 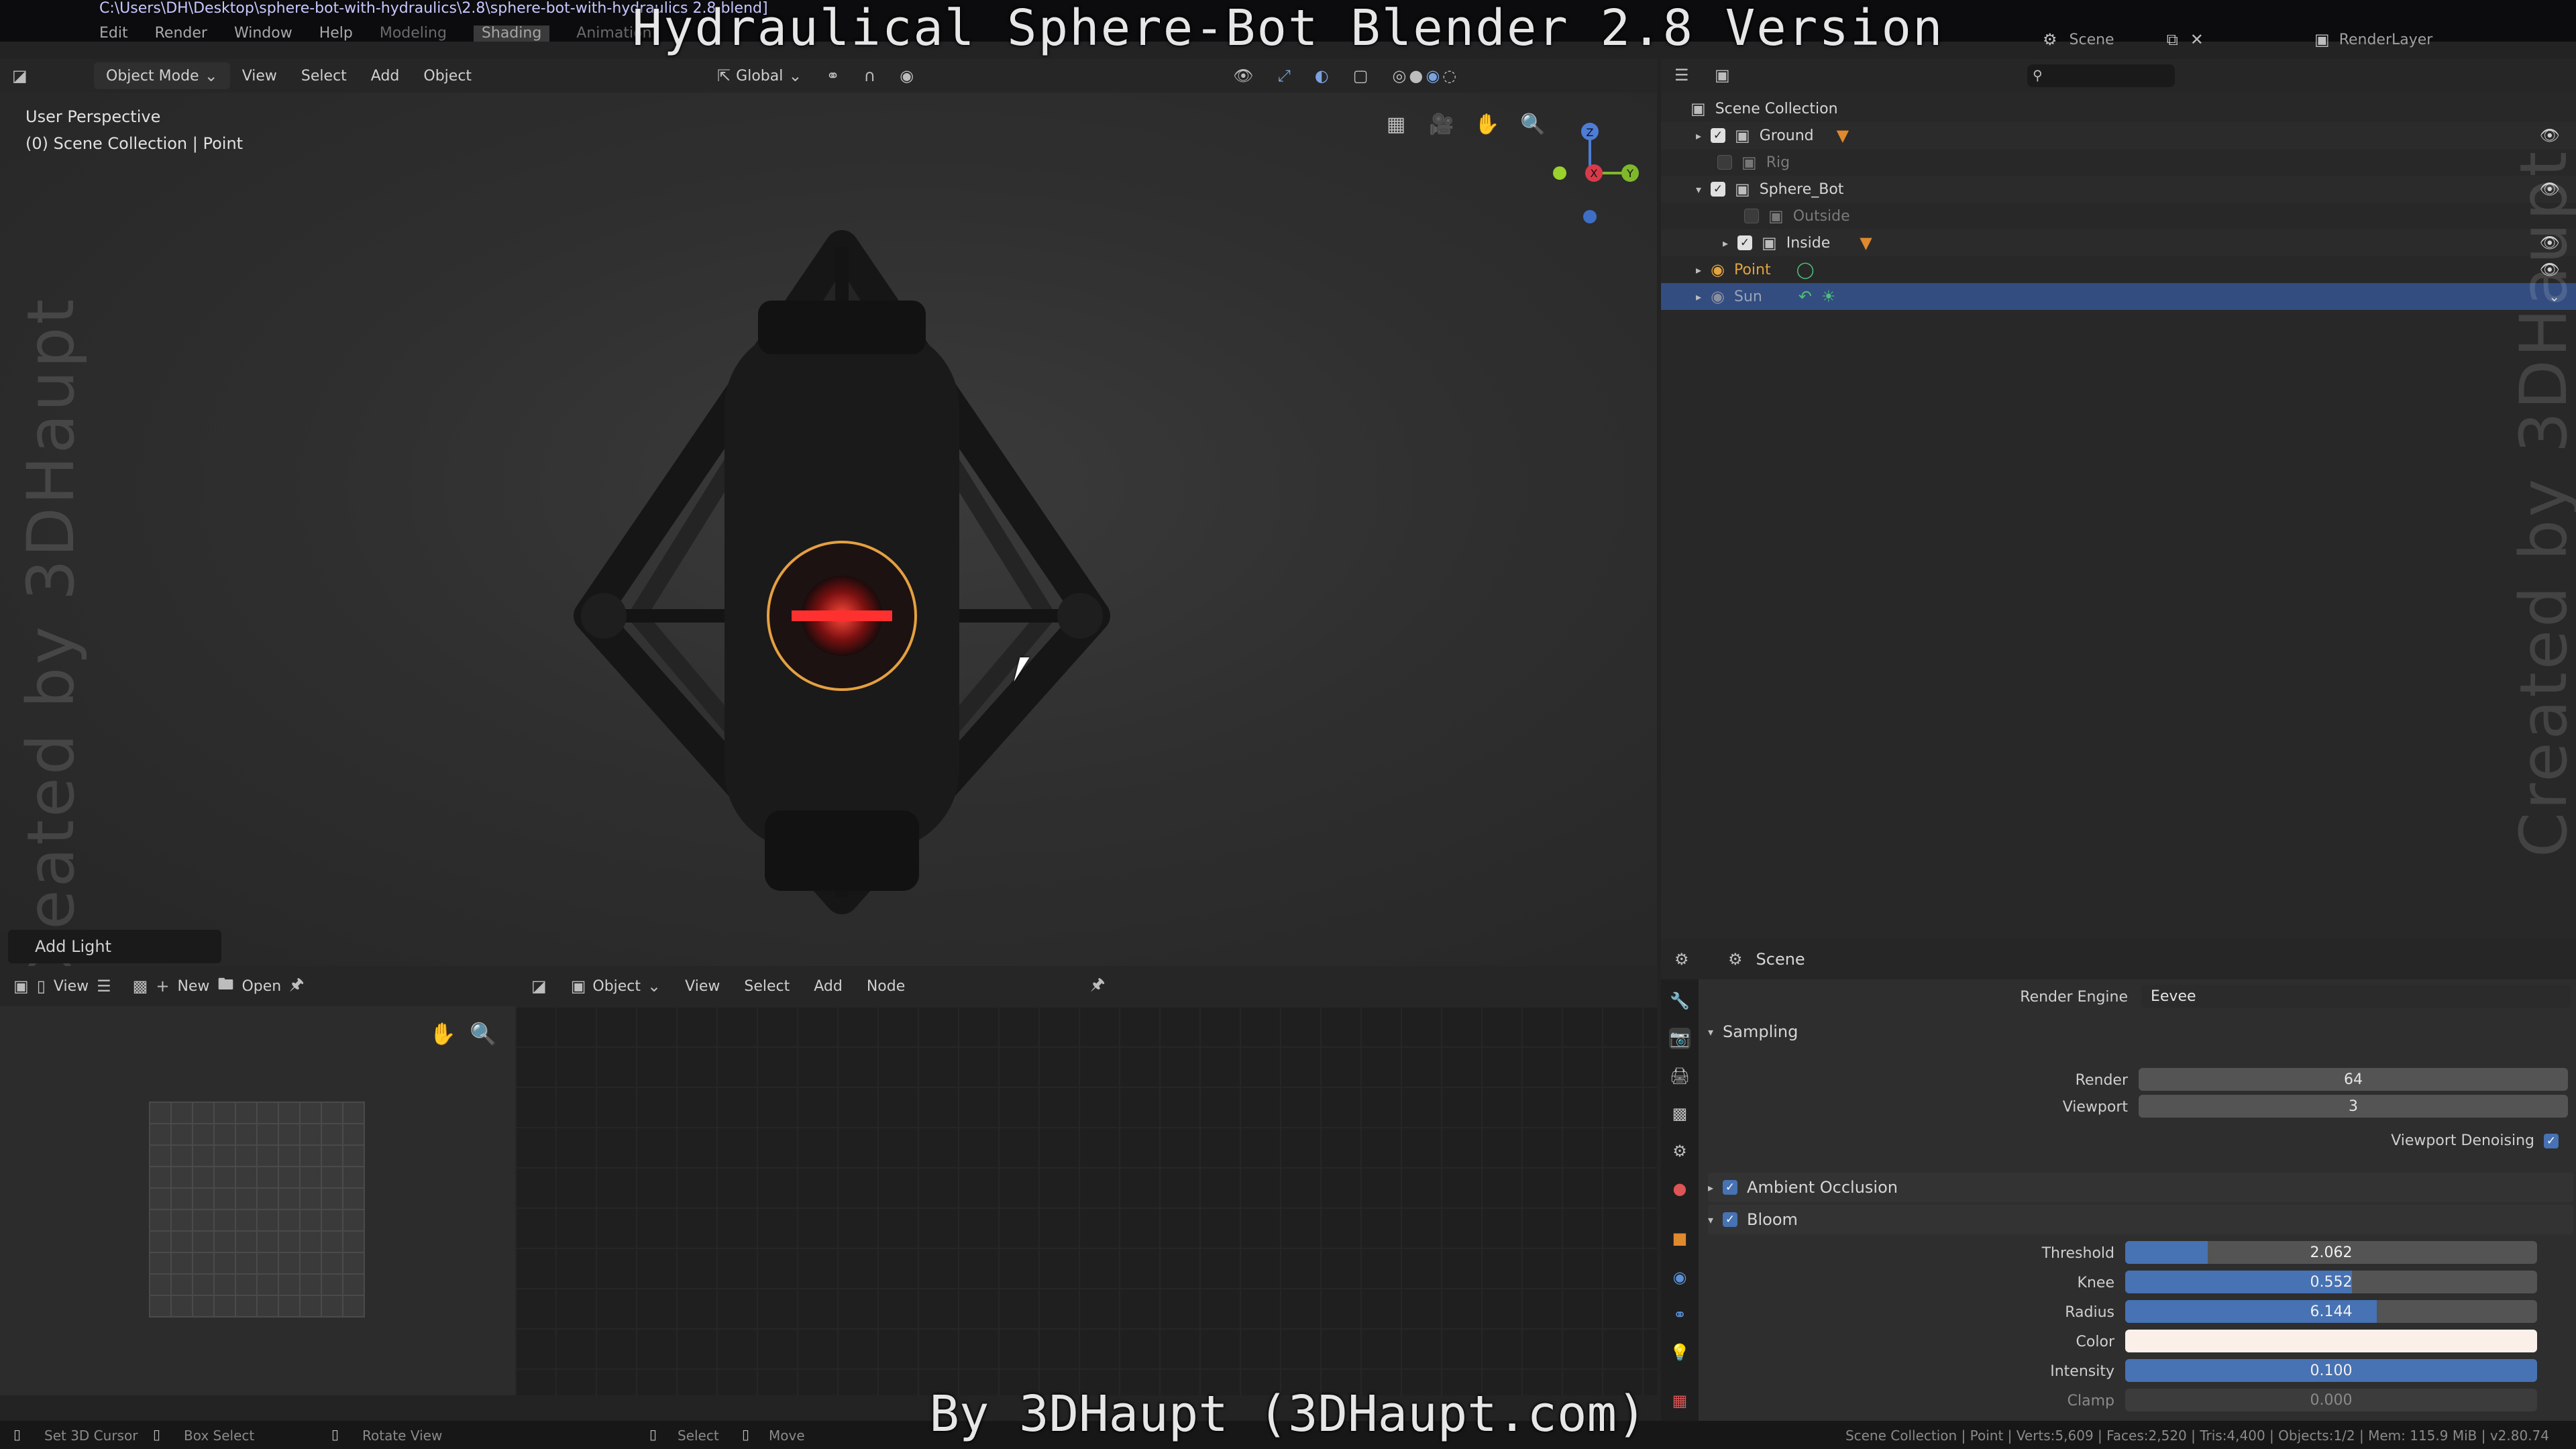 I want to click on view-type-icon: ▯, so click(x=41, y=986).